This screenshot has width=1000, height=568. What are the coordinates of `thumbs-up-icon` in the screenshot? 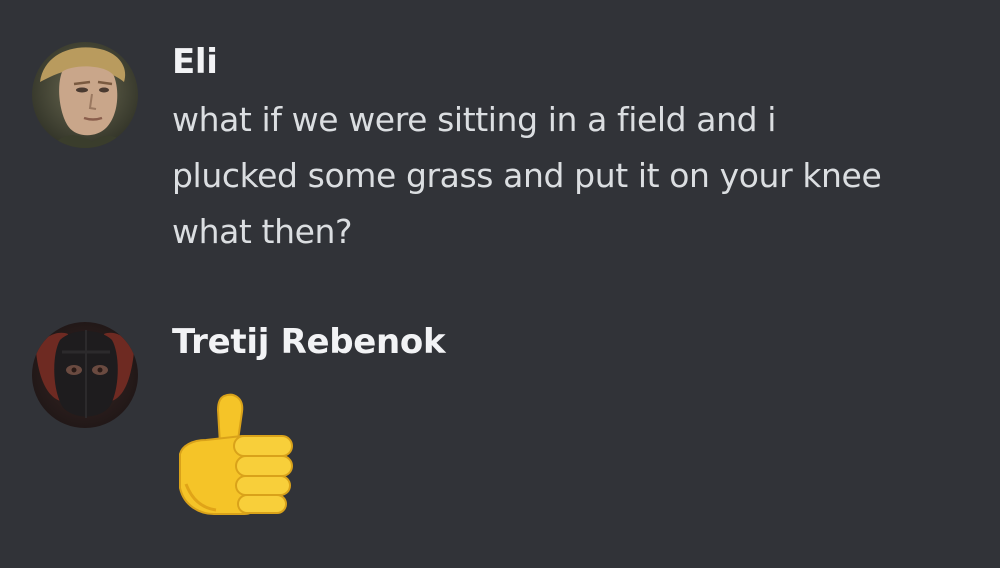 It's located at (236, 454).